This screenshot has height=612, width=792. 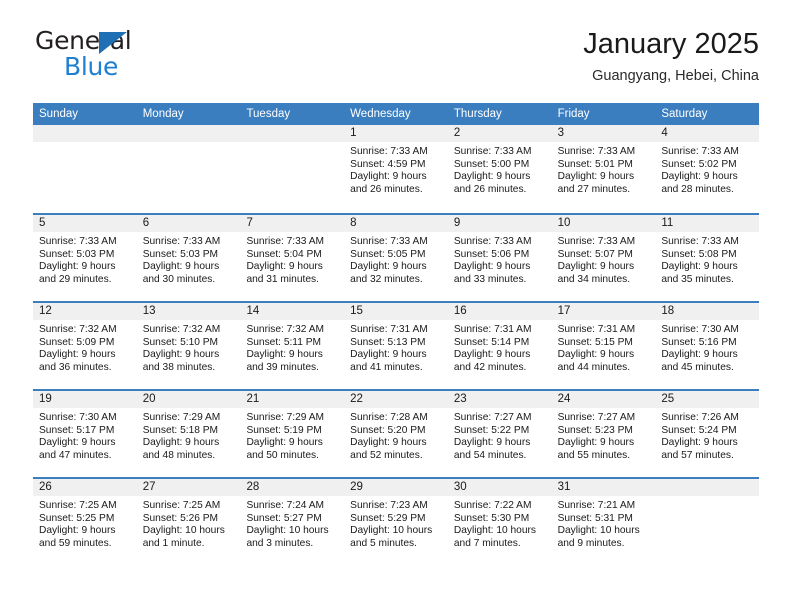 I want to click on day-number: 5, so click(x=42, y=223).